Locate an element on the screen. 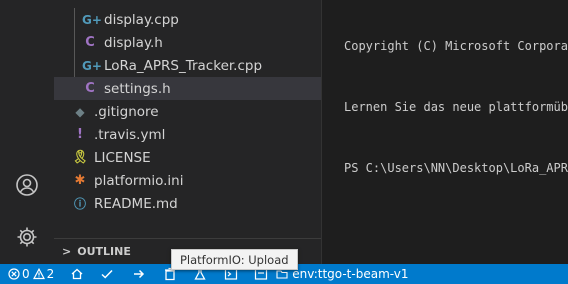 The image size is (568, 284). yaml-file-icon: ! is located at coordinates (80, 134).